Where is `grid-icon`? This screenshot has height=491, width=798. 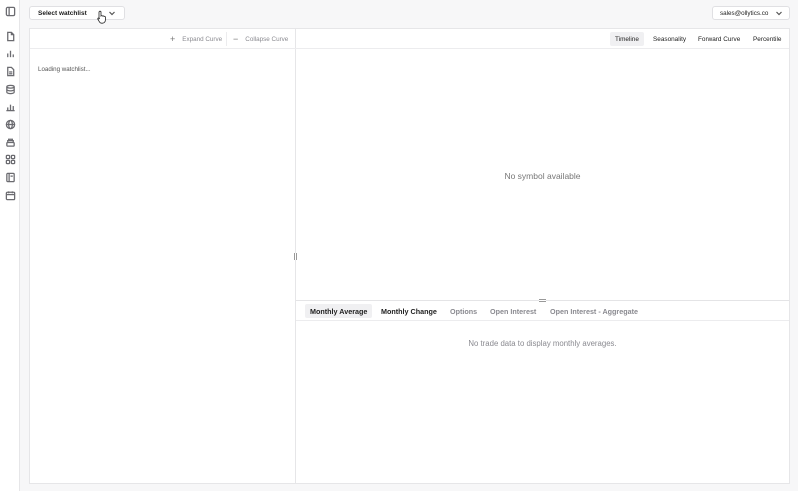
grid-icon is located at coordinates (10, 159).